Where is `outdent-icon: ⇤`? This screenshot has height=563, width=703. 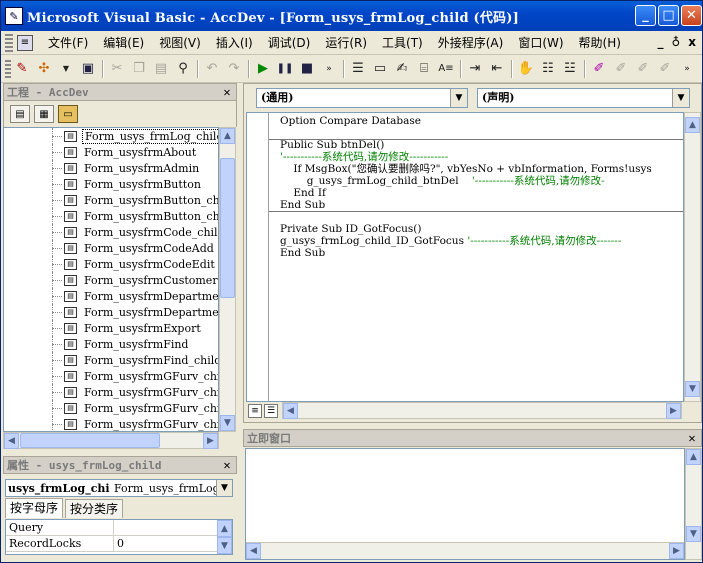 outdent-icon: ⇤ is located at coordinates (497, 69).